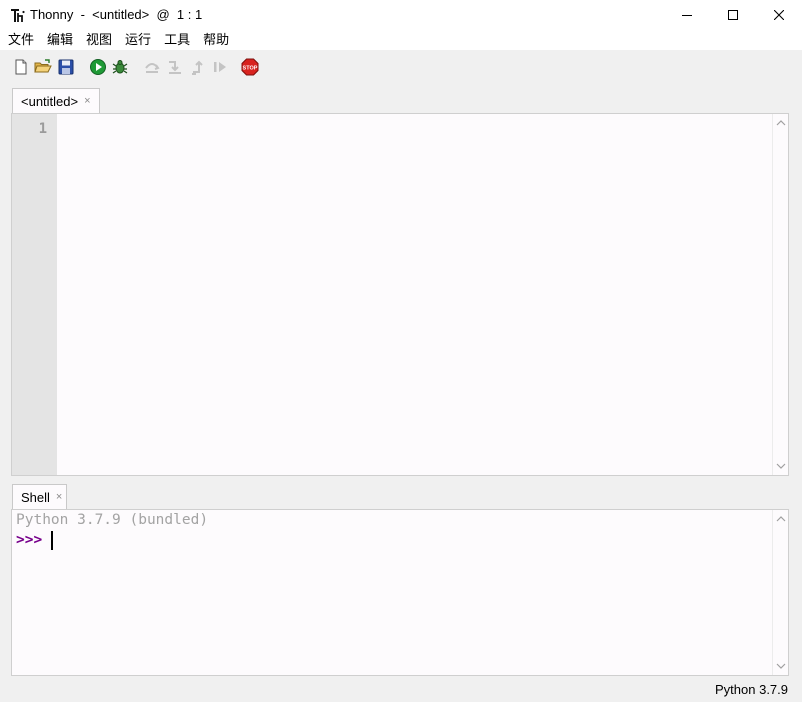 The height and width of the screenshot is (702, 802). I want to click on debug-bug-icon, so click(120, 67).